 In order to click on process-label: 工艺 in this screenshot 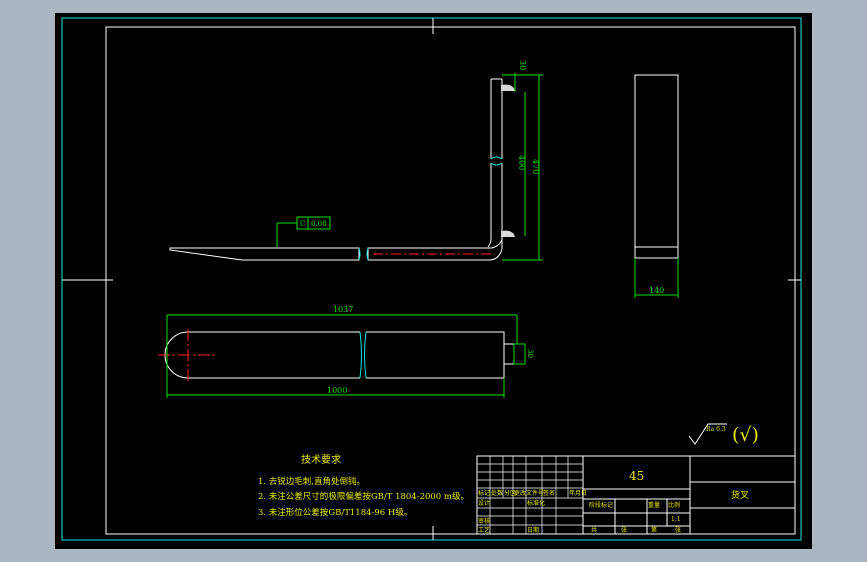, I will do `click(484, 530)`.